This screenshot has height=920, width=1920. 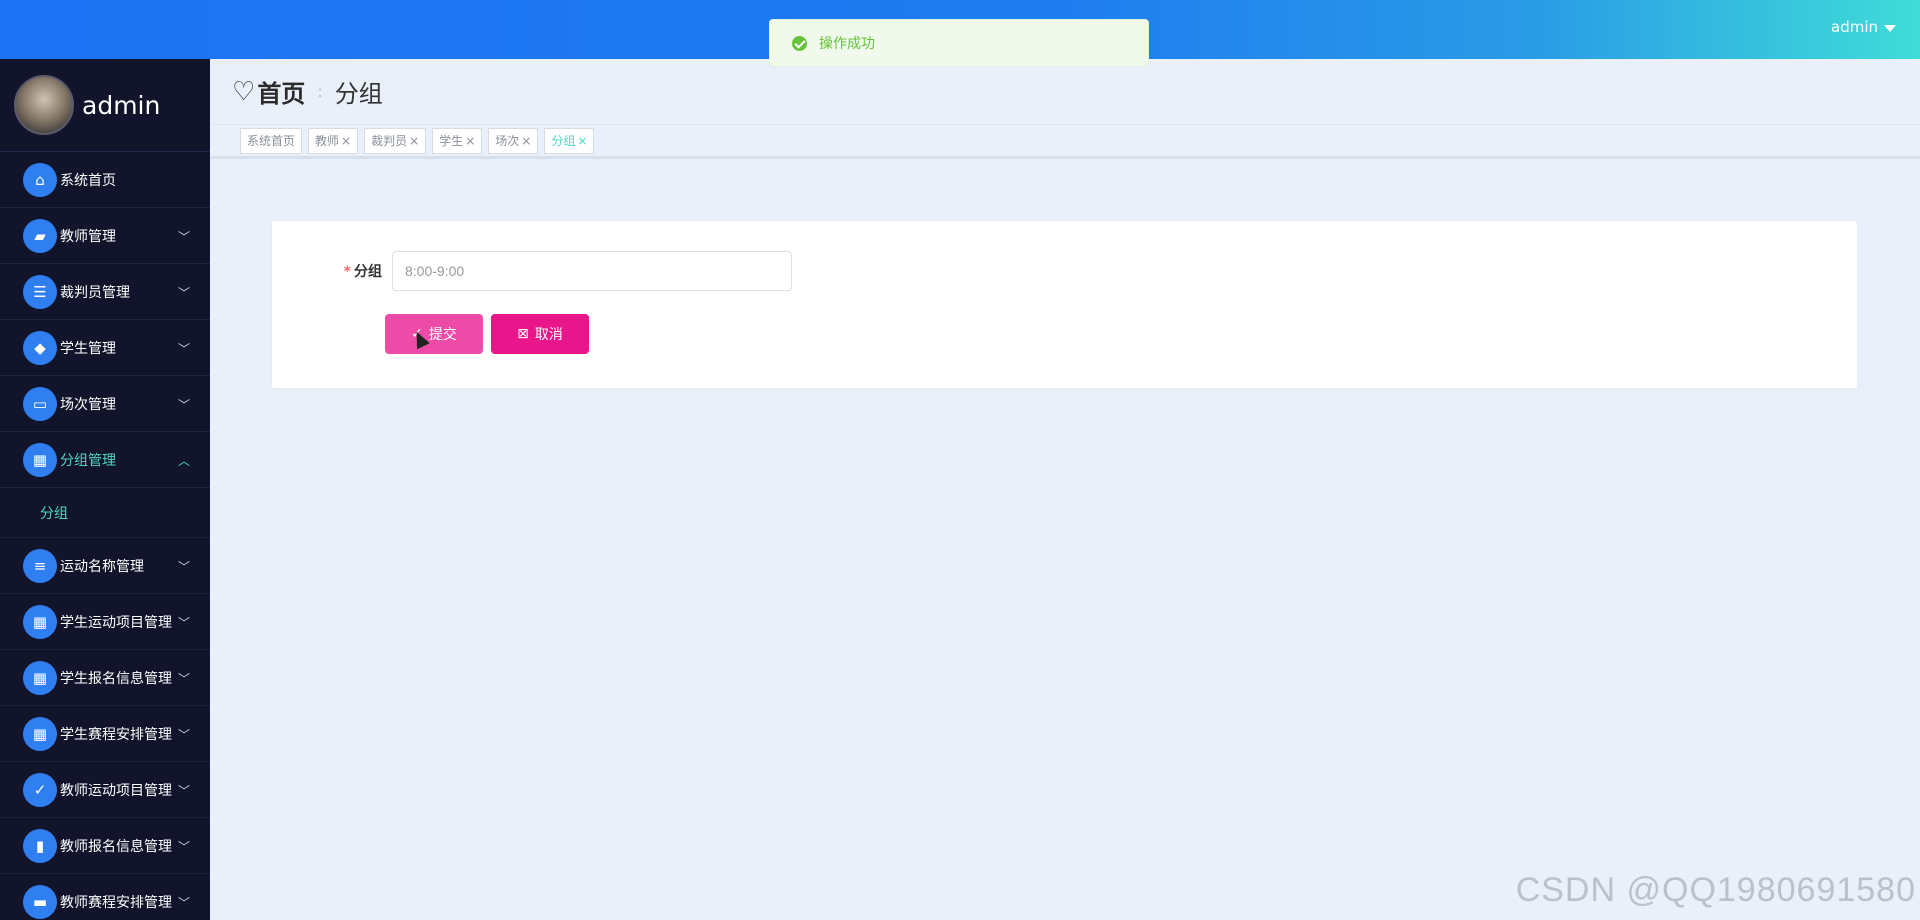 I want to click on avatar, so click(x=44, y=105).